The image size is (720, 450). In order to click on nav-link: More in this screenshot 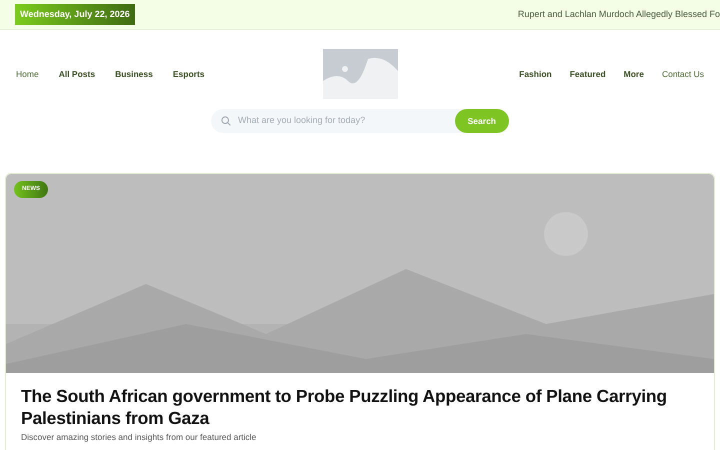, I will do `click(634, 74)`.